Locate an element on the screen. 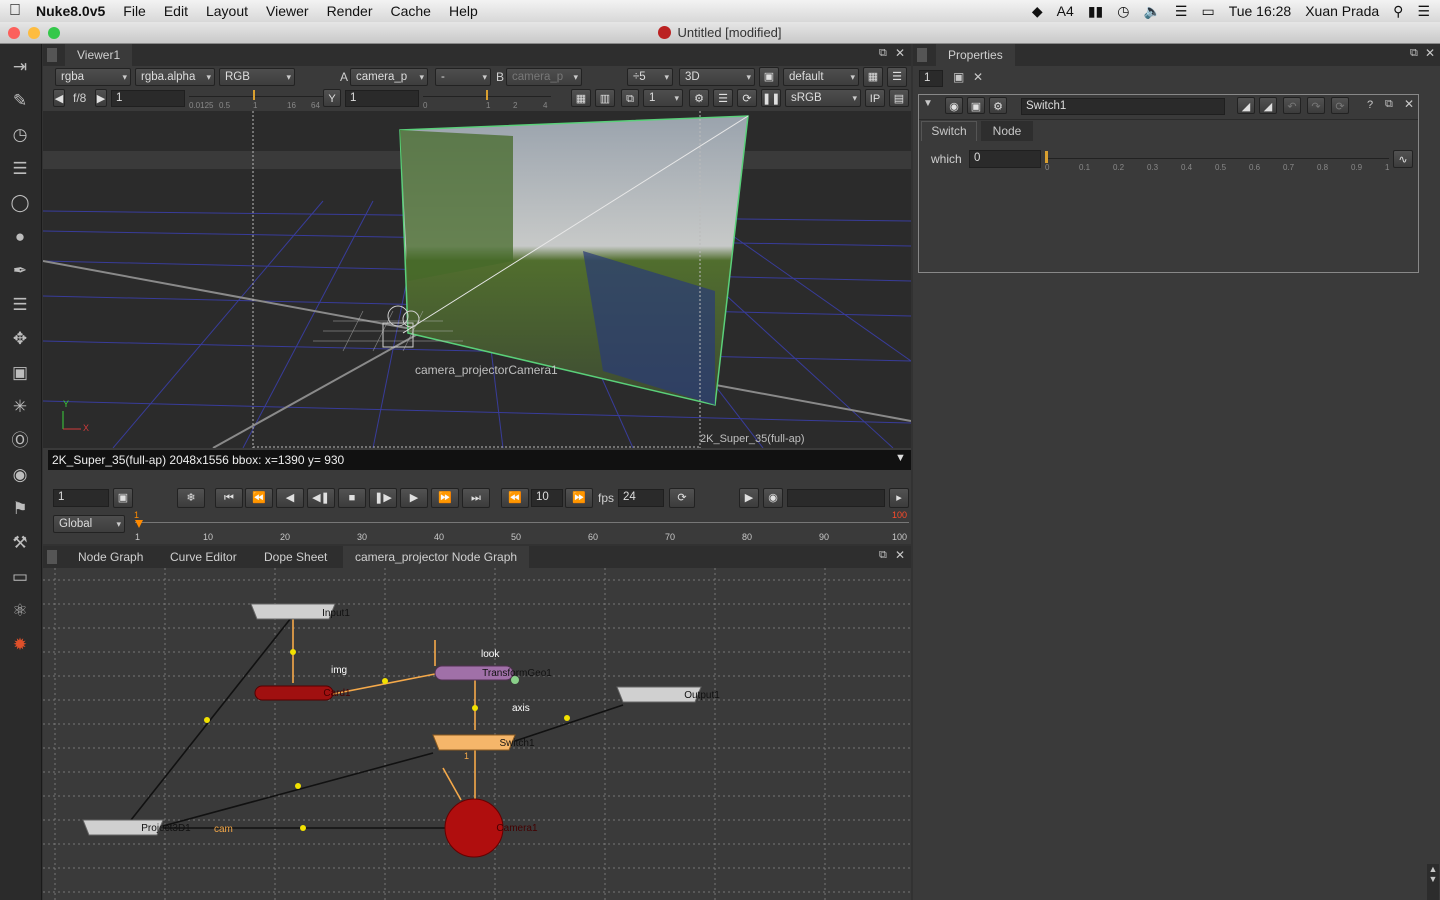  transform-node-label: TransformGeo1 is located at coordinates (517, 674).